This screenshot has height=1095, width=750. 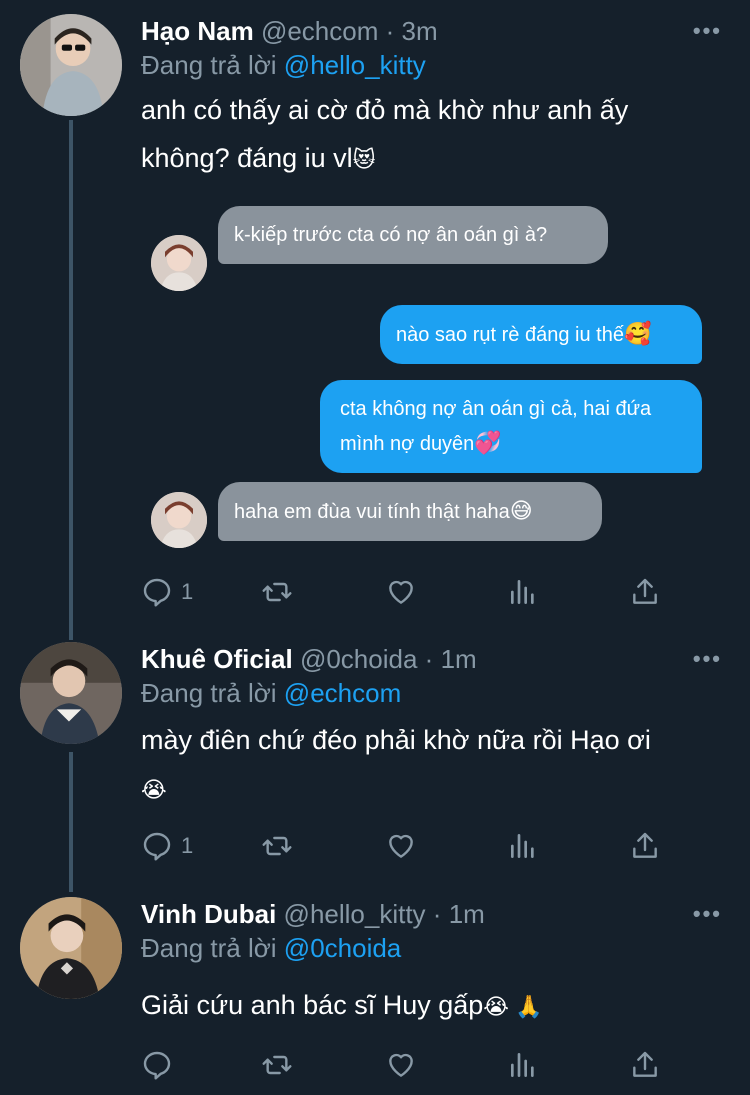 What do you see at coordinates (217, 659) in the screenshot?
I see `display-name: Khuê Oficial` at bounding box center [217, 659].